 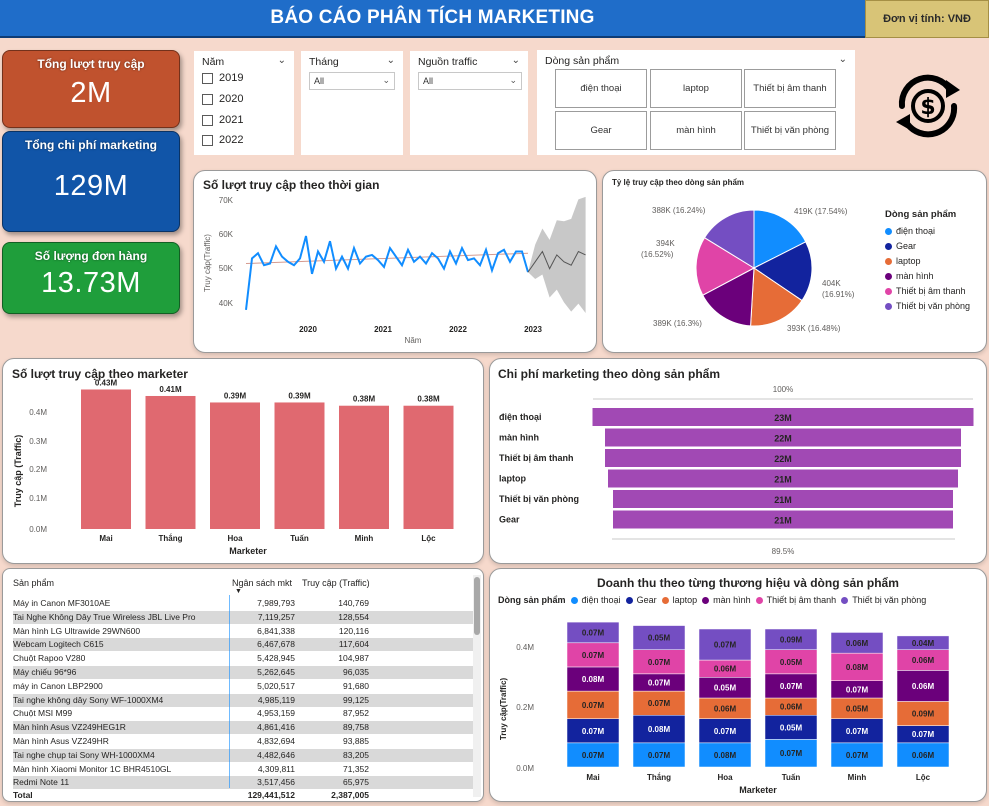 What do you see at coordinates (276, 685) in the screenshot?
I see `table-cell: 5,020,517` at bounding box center [276, 685].